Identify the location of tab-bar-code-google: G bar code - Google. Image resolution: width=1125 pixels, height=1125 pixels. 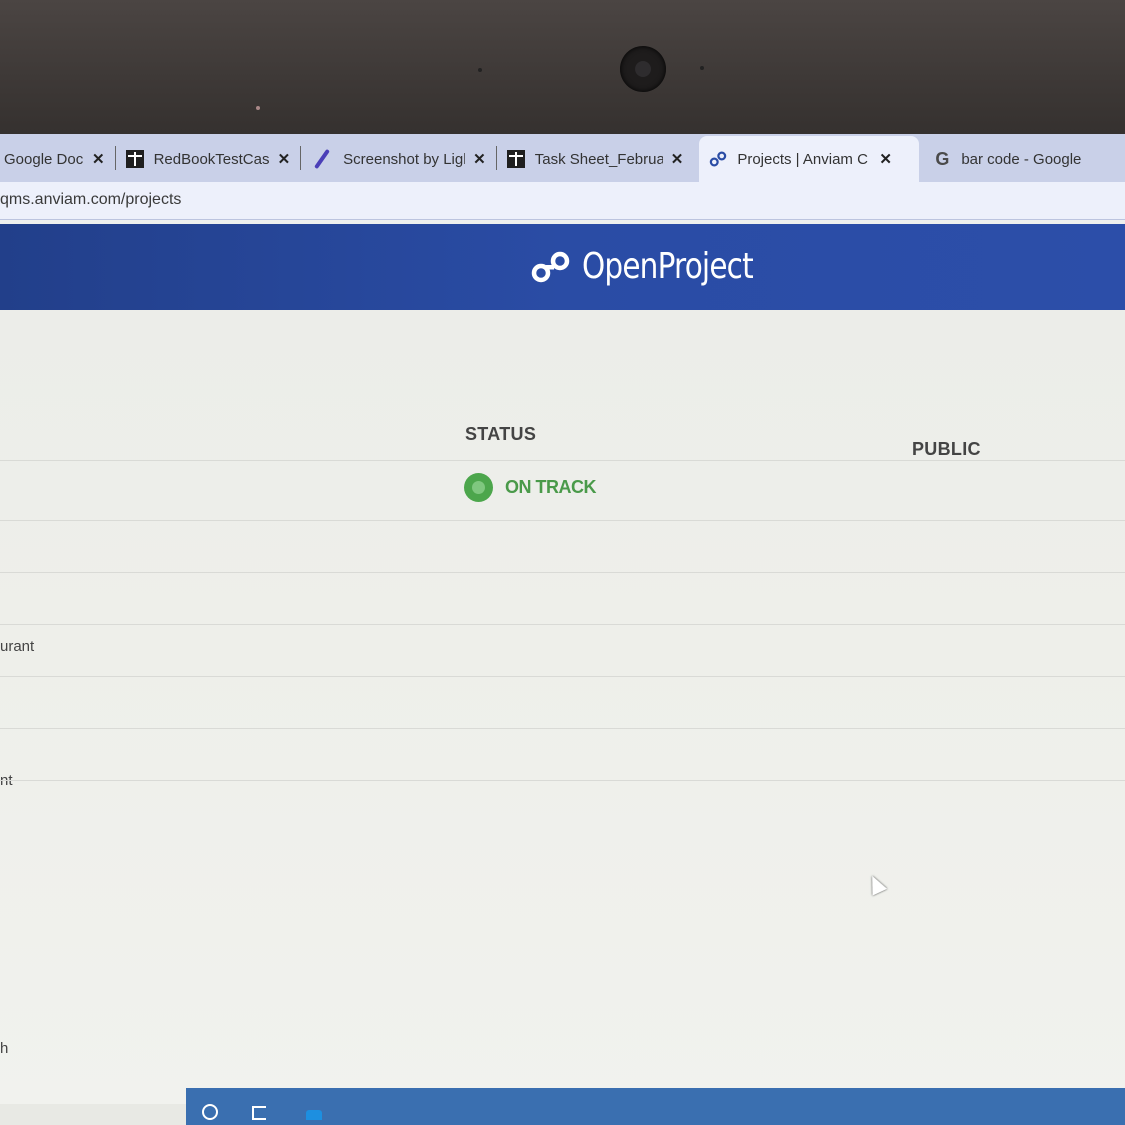
(1015, 159).